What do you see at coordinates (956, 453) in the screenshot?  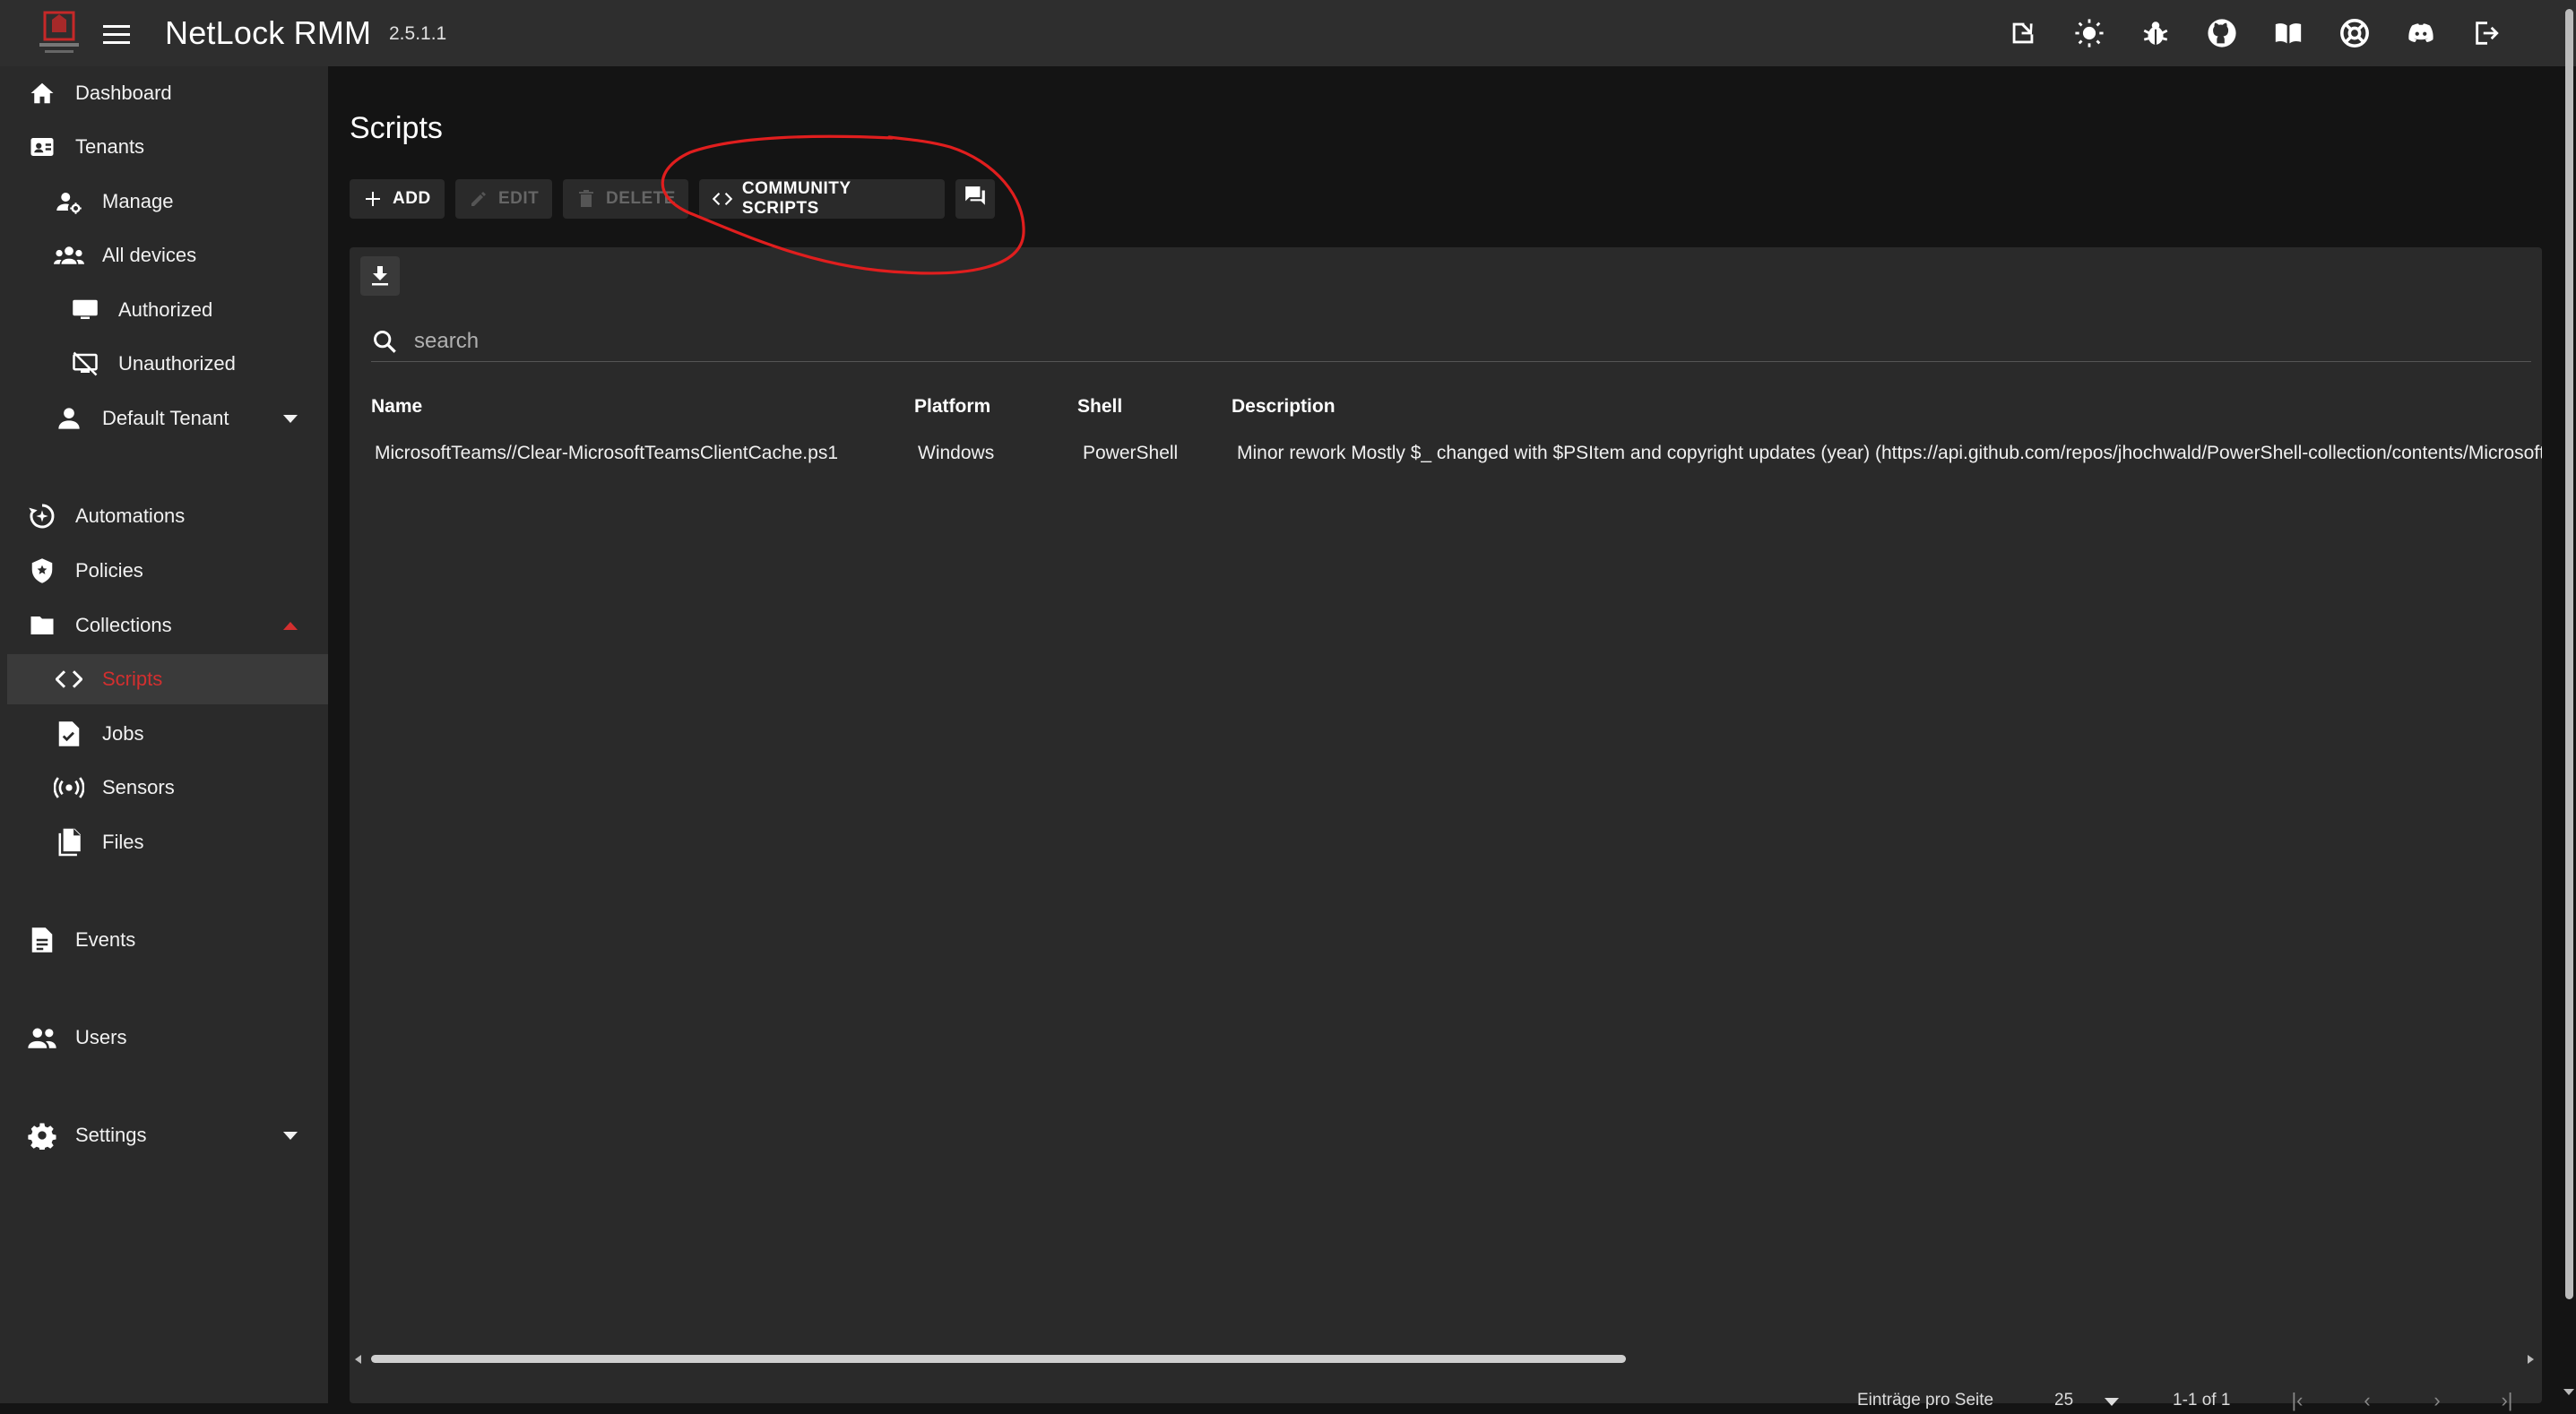 I see `cell-platform: Windows` at bounding box center [956, 453].